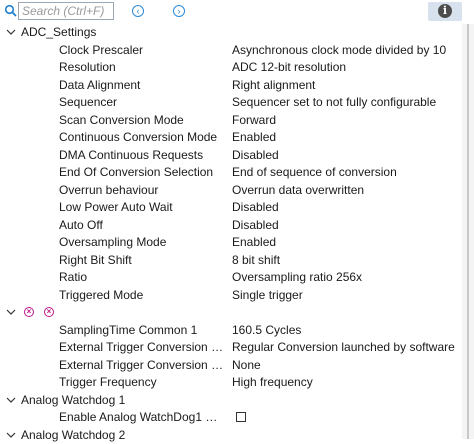  Describe the element at coordinates (246, 365) in the screenshot. I see `param-value: None` at that location.